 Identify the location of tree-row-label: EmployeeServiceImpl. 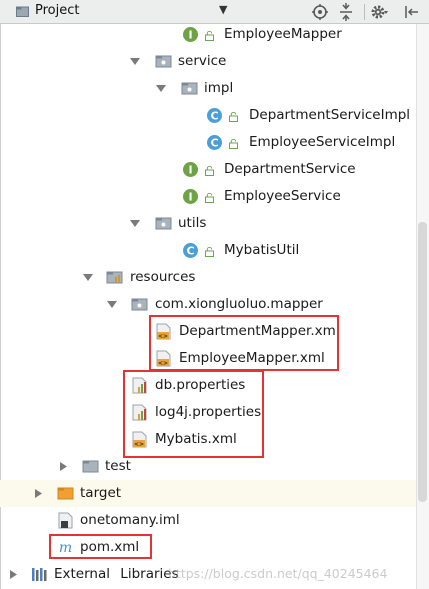
(322, 142).